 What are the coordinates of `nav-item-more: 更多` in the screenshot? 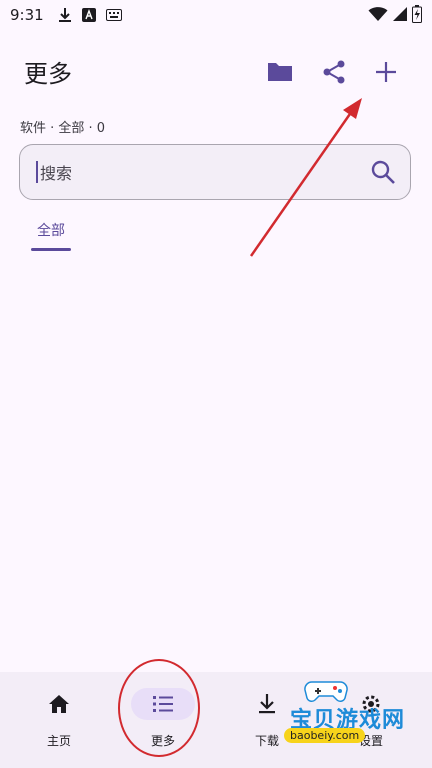 It's located at (163, 720).